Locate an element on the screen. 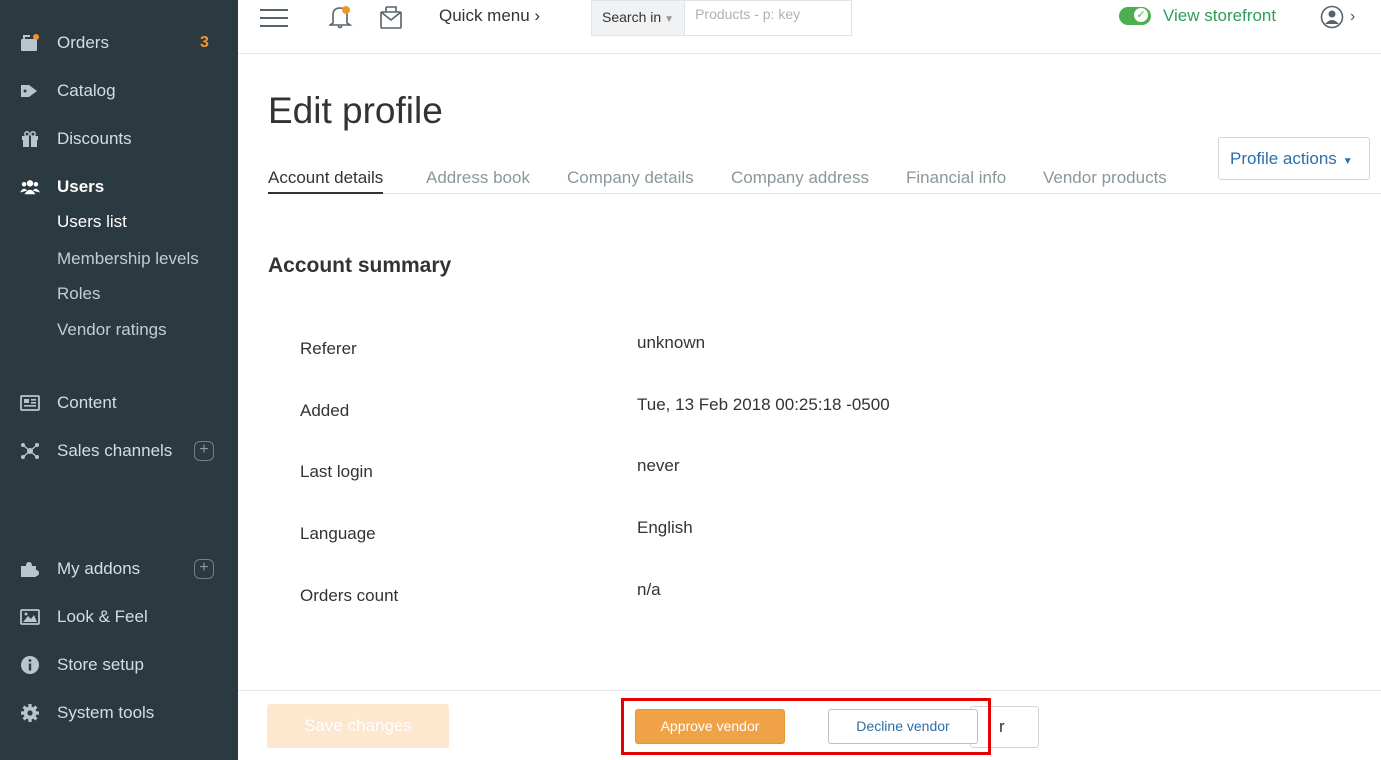  search-input is located at coordinates (768, 18).